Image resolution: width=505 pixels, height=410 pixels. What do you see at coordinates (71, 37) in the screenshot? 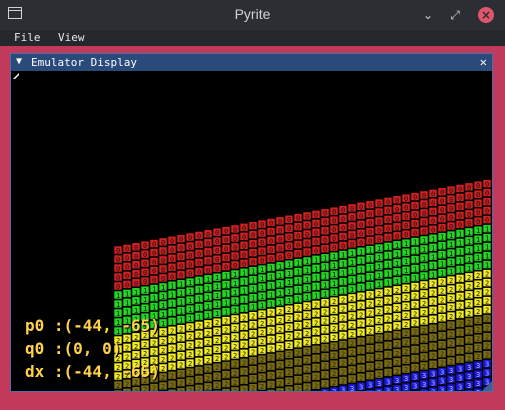
I see `menu-view: View` at bounding box center [71, 37].